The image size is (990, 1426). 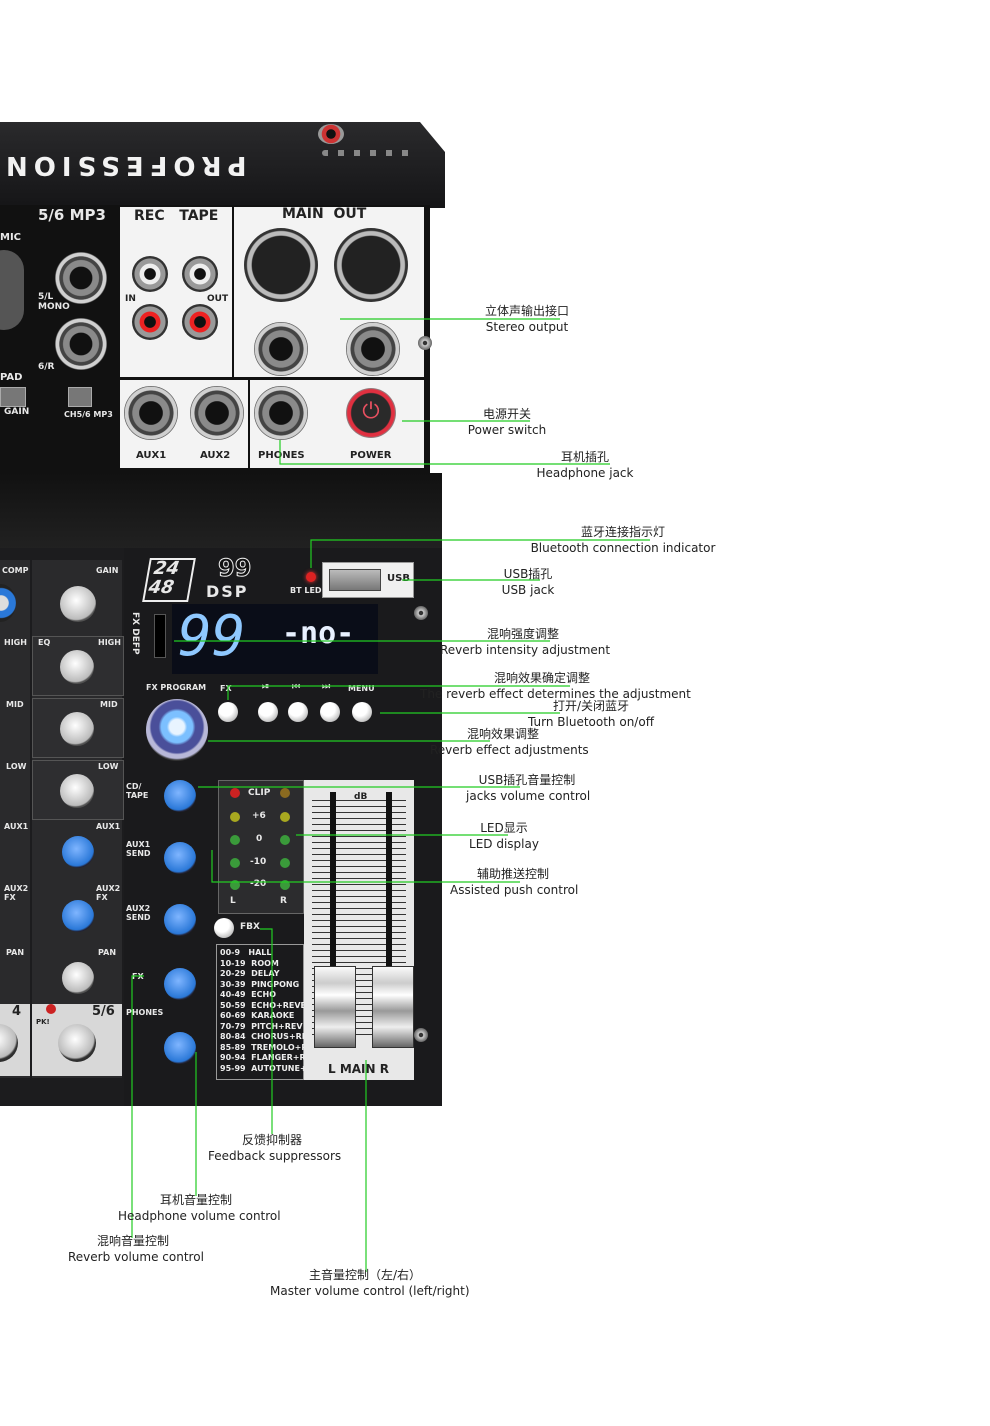 What do you see at coordinates (584, 457) in the screenshot?
I see `callout-cn: 耳机插孔` at bounding box center [584, 457].